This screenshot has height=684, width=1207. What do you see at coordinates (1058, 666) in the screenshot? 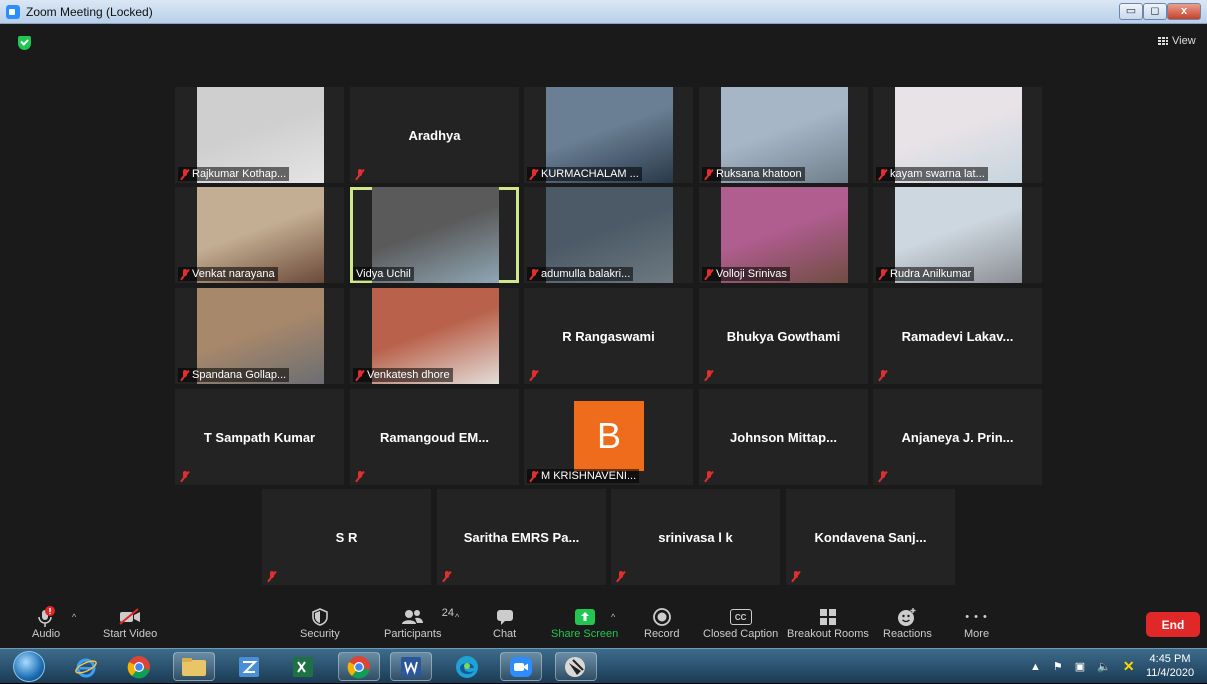
I see `action-center-flag-icon: ⚑` at bounding box center [1058, 666].